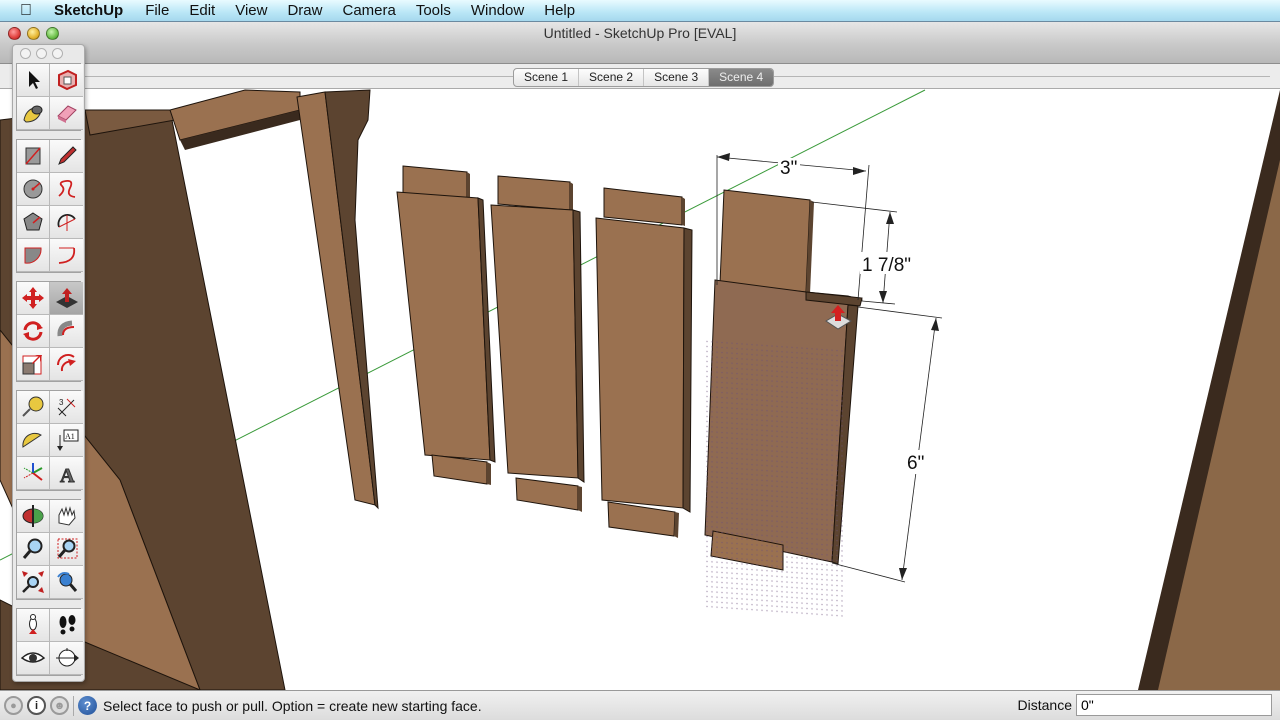 Image resolution: width=1280 pixels, height=720 pixels. What do you see at coordinates (547, 77) in the screenshot?
I see `tab-scene-1: Scene 1` at bounding box center [547, 77].